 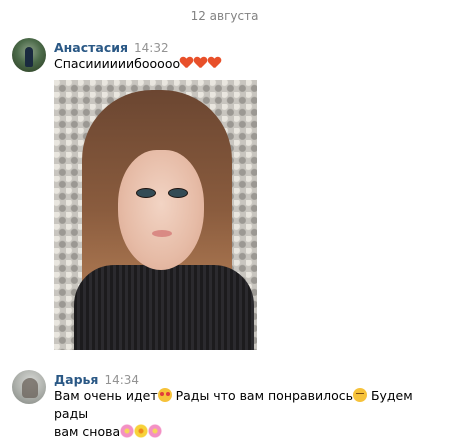 I want to click on message-text-part: вам снова, so click(x=87, y=431).